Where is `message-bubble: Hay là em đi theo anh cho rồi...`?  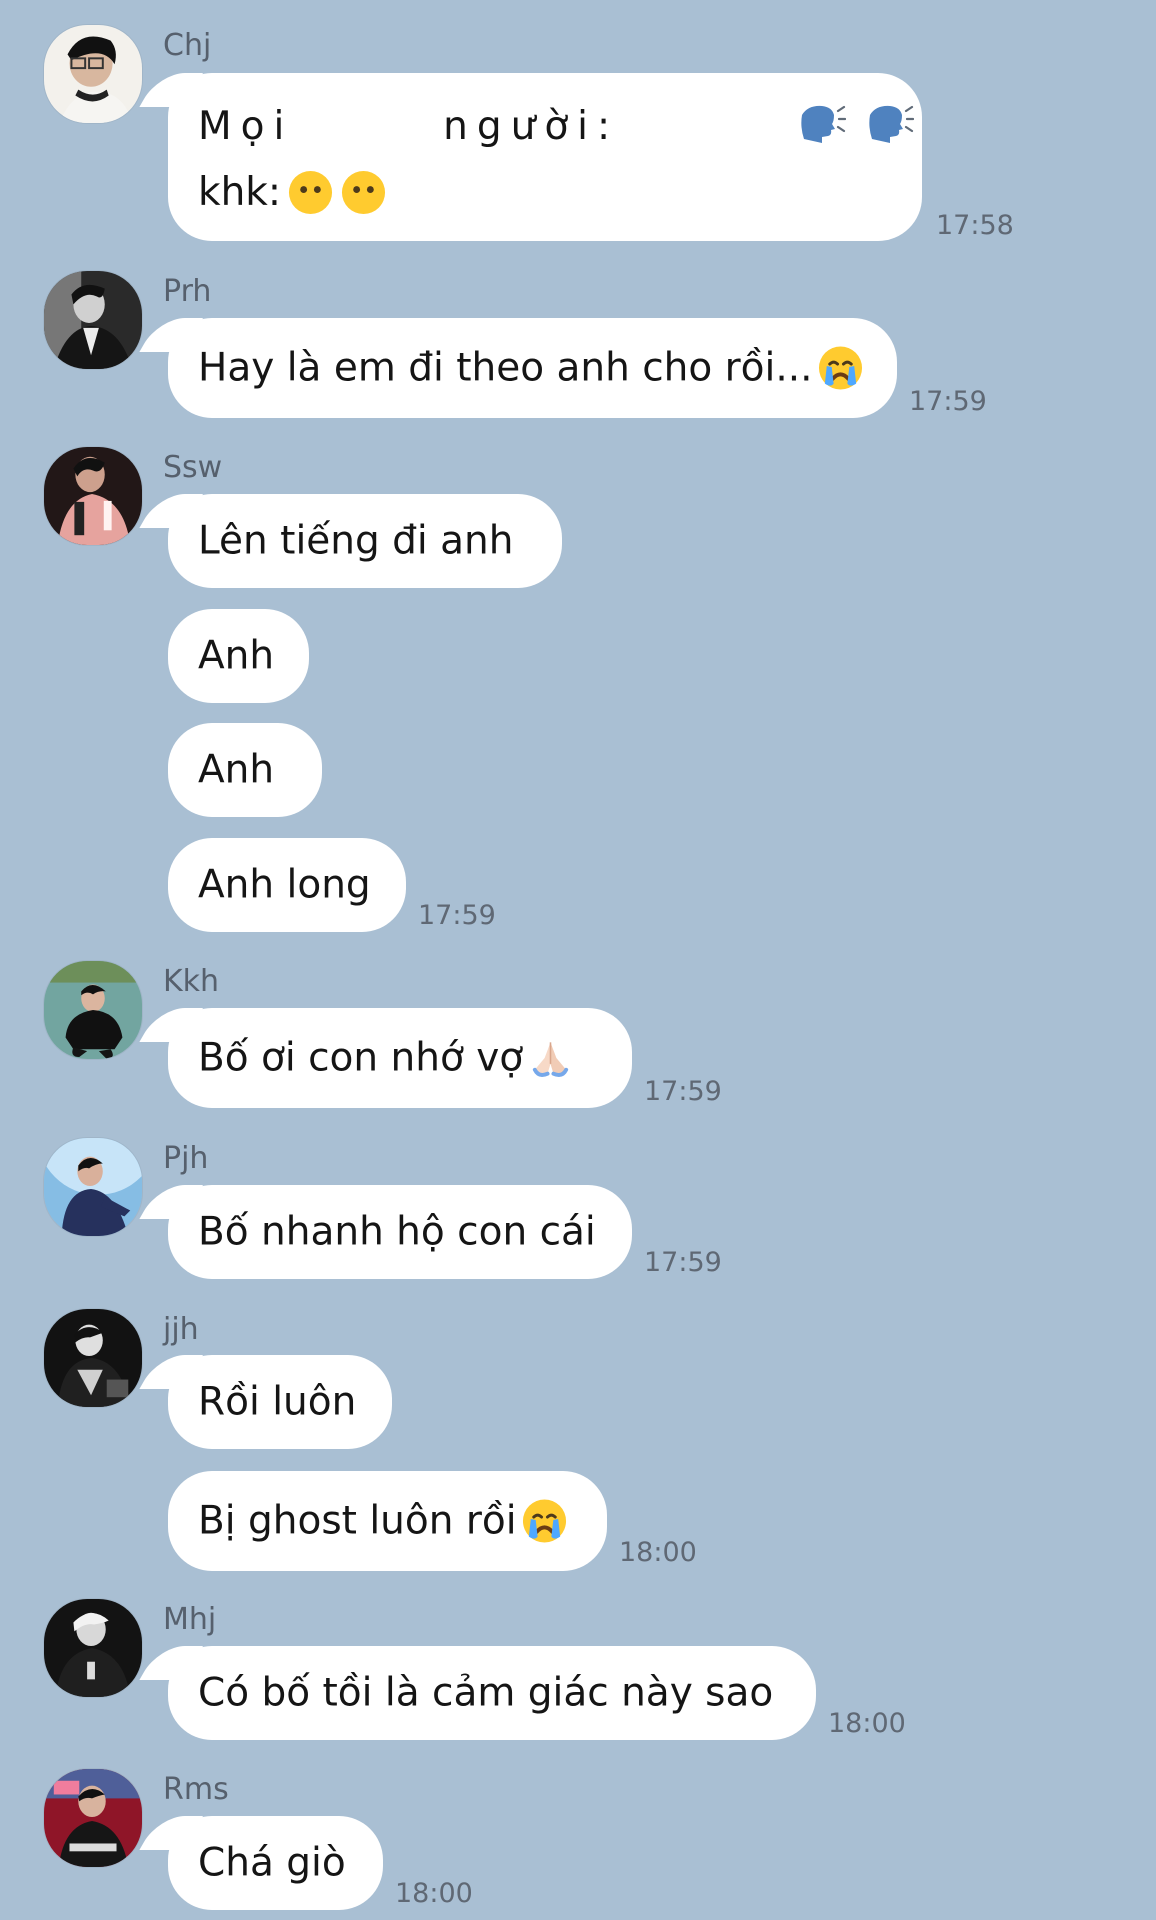
message-bubble: Hay là em đi theo anh cho rồi... is located at coordinates (532, 368).